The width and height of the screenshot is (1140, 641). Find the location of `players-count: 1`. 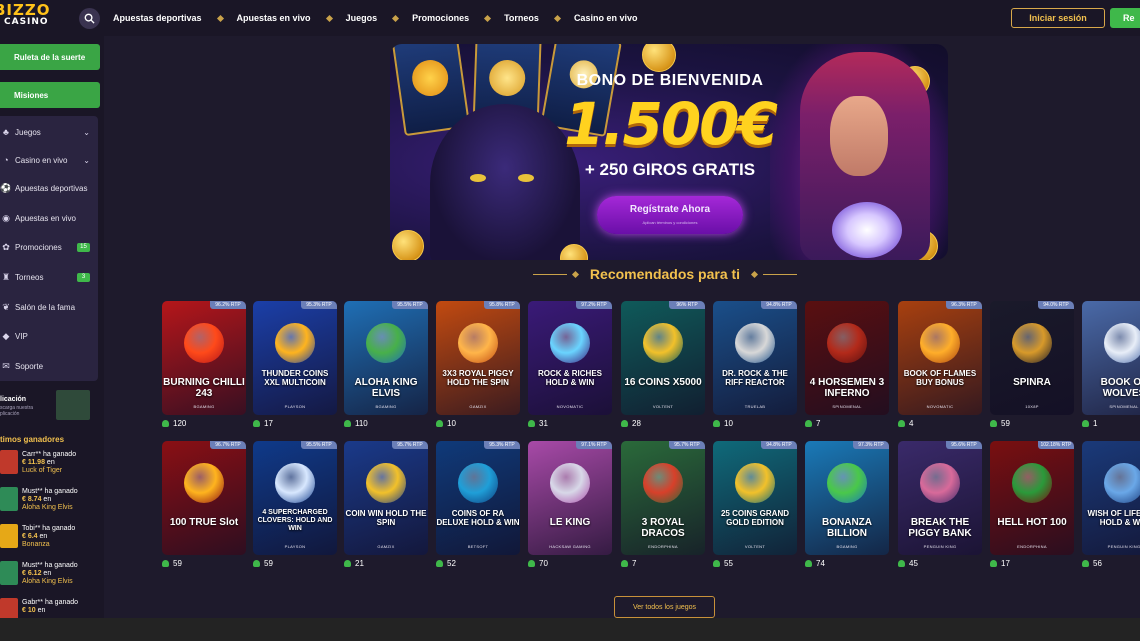

players-count: 1 is located at coordinates (1089, 423).